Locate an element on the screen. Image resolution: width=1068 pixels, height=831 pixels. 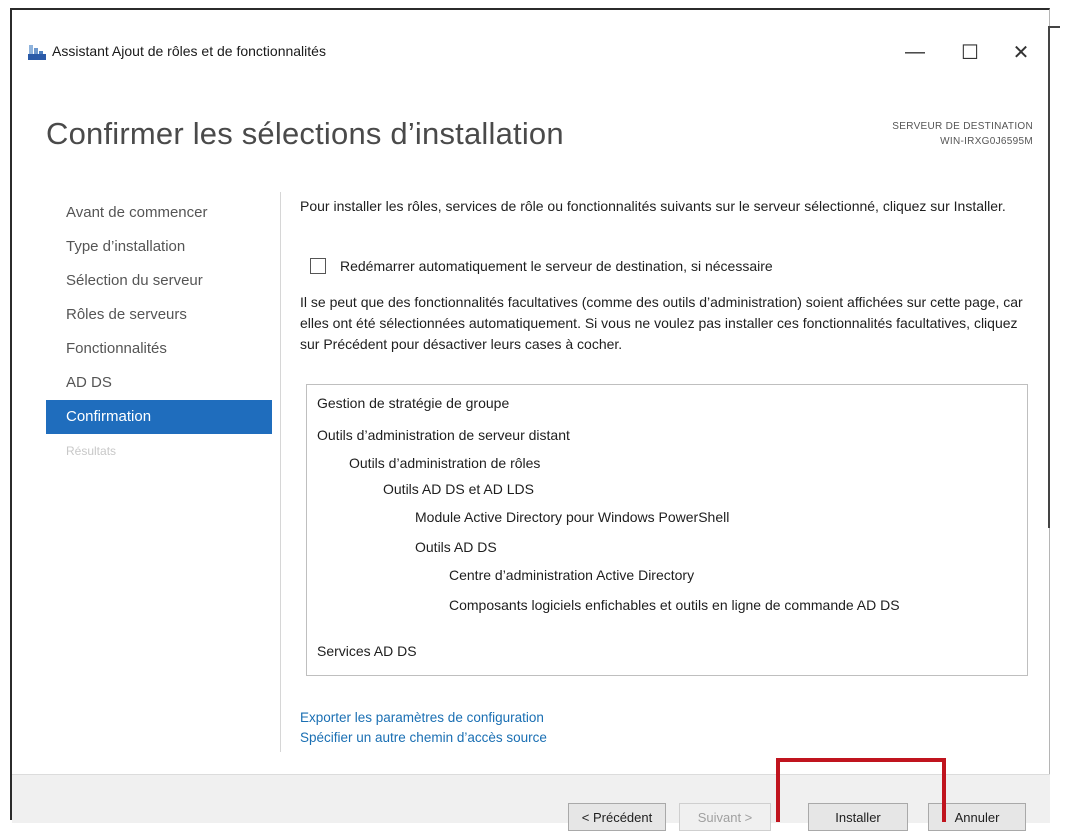
minimize-button: — is located at coordinates (915, 52).